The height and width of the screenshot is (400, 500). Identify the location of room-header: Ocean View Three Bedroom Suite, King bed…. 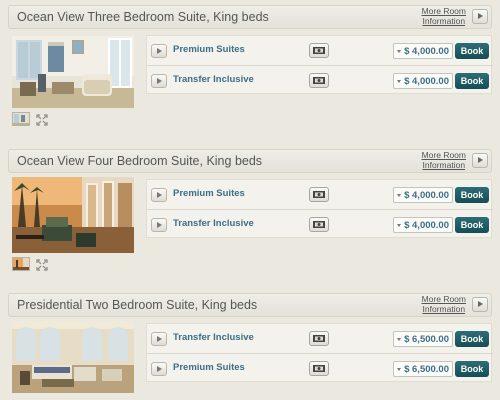
(250, 17).